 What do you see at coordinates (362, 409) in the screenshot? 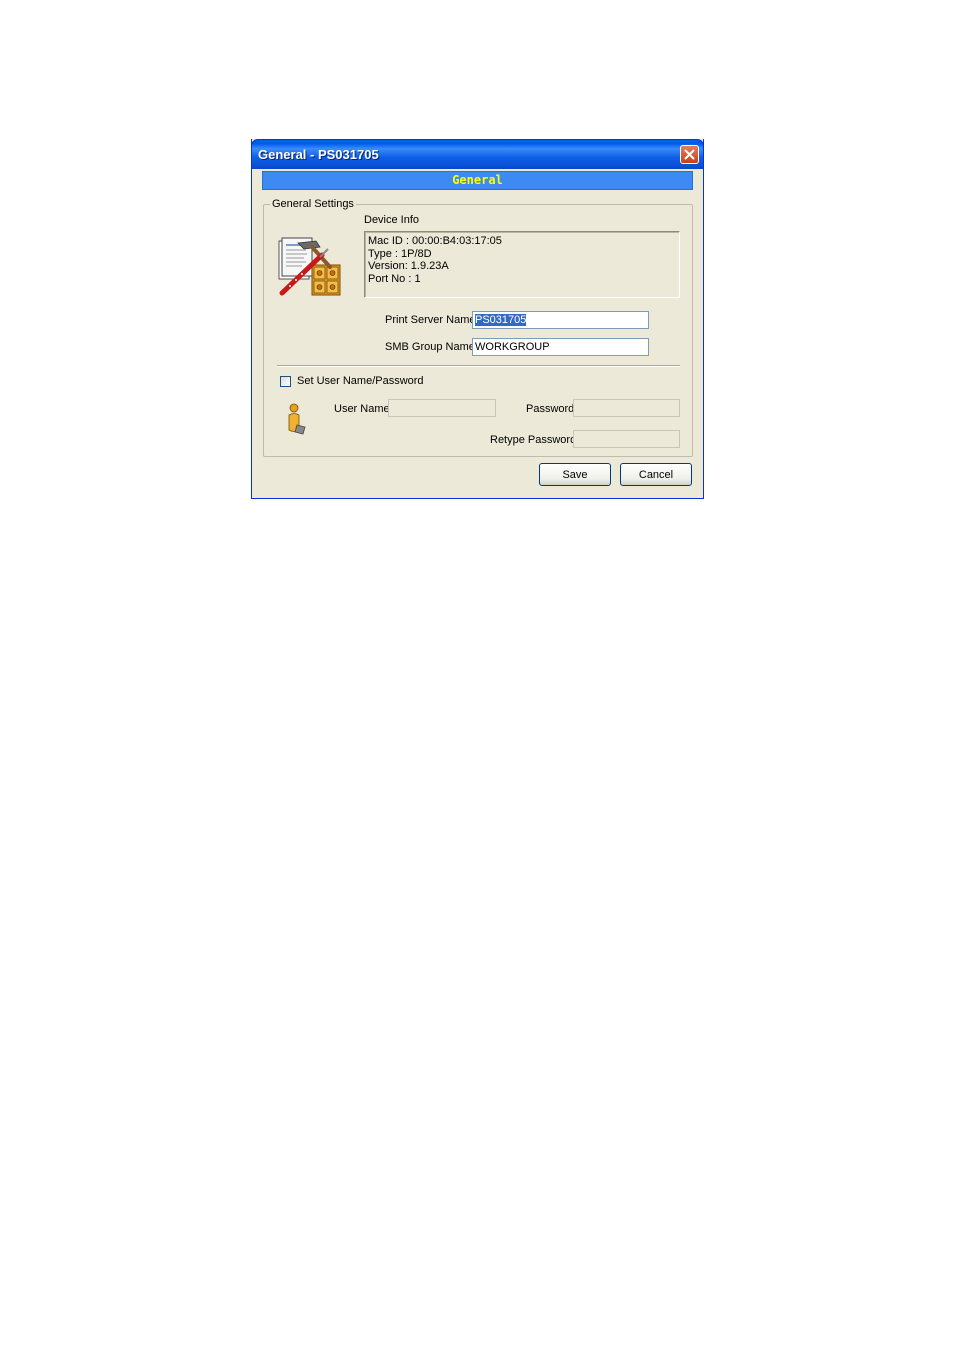
I see `user-name-label: User Name` at bounding box center [362, 409].